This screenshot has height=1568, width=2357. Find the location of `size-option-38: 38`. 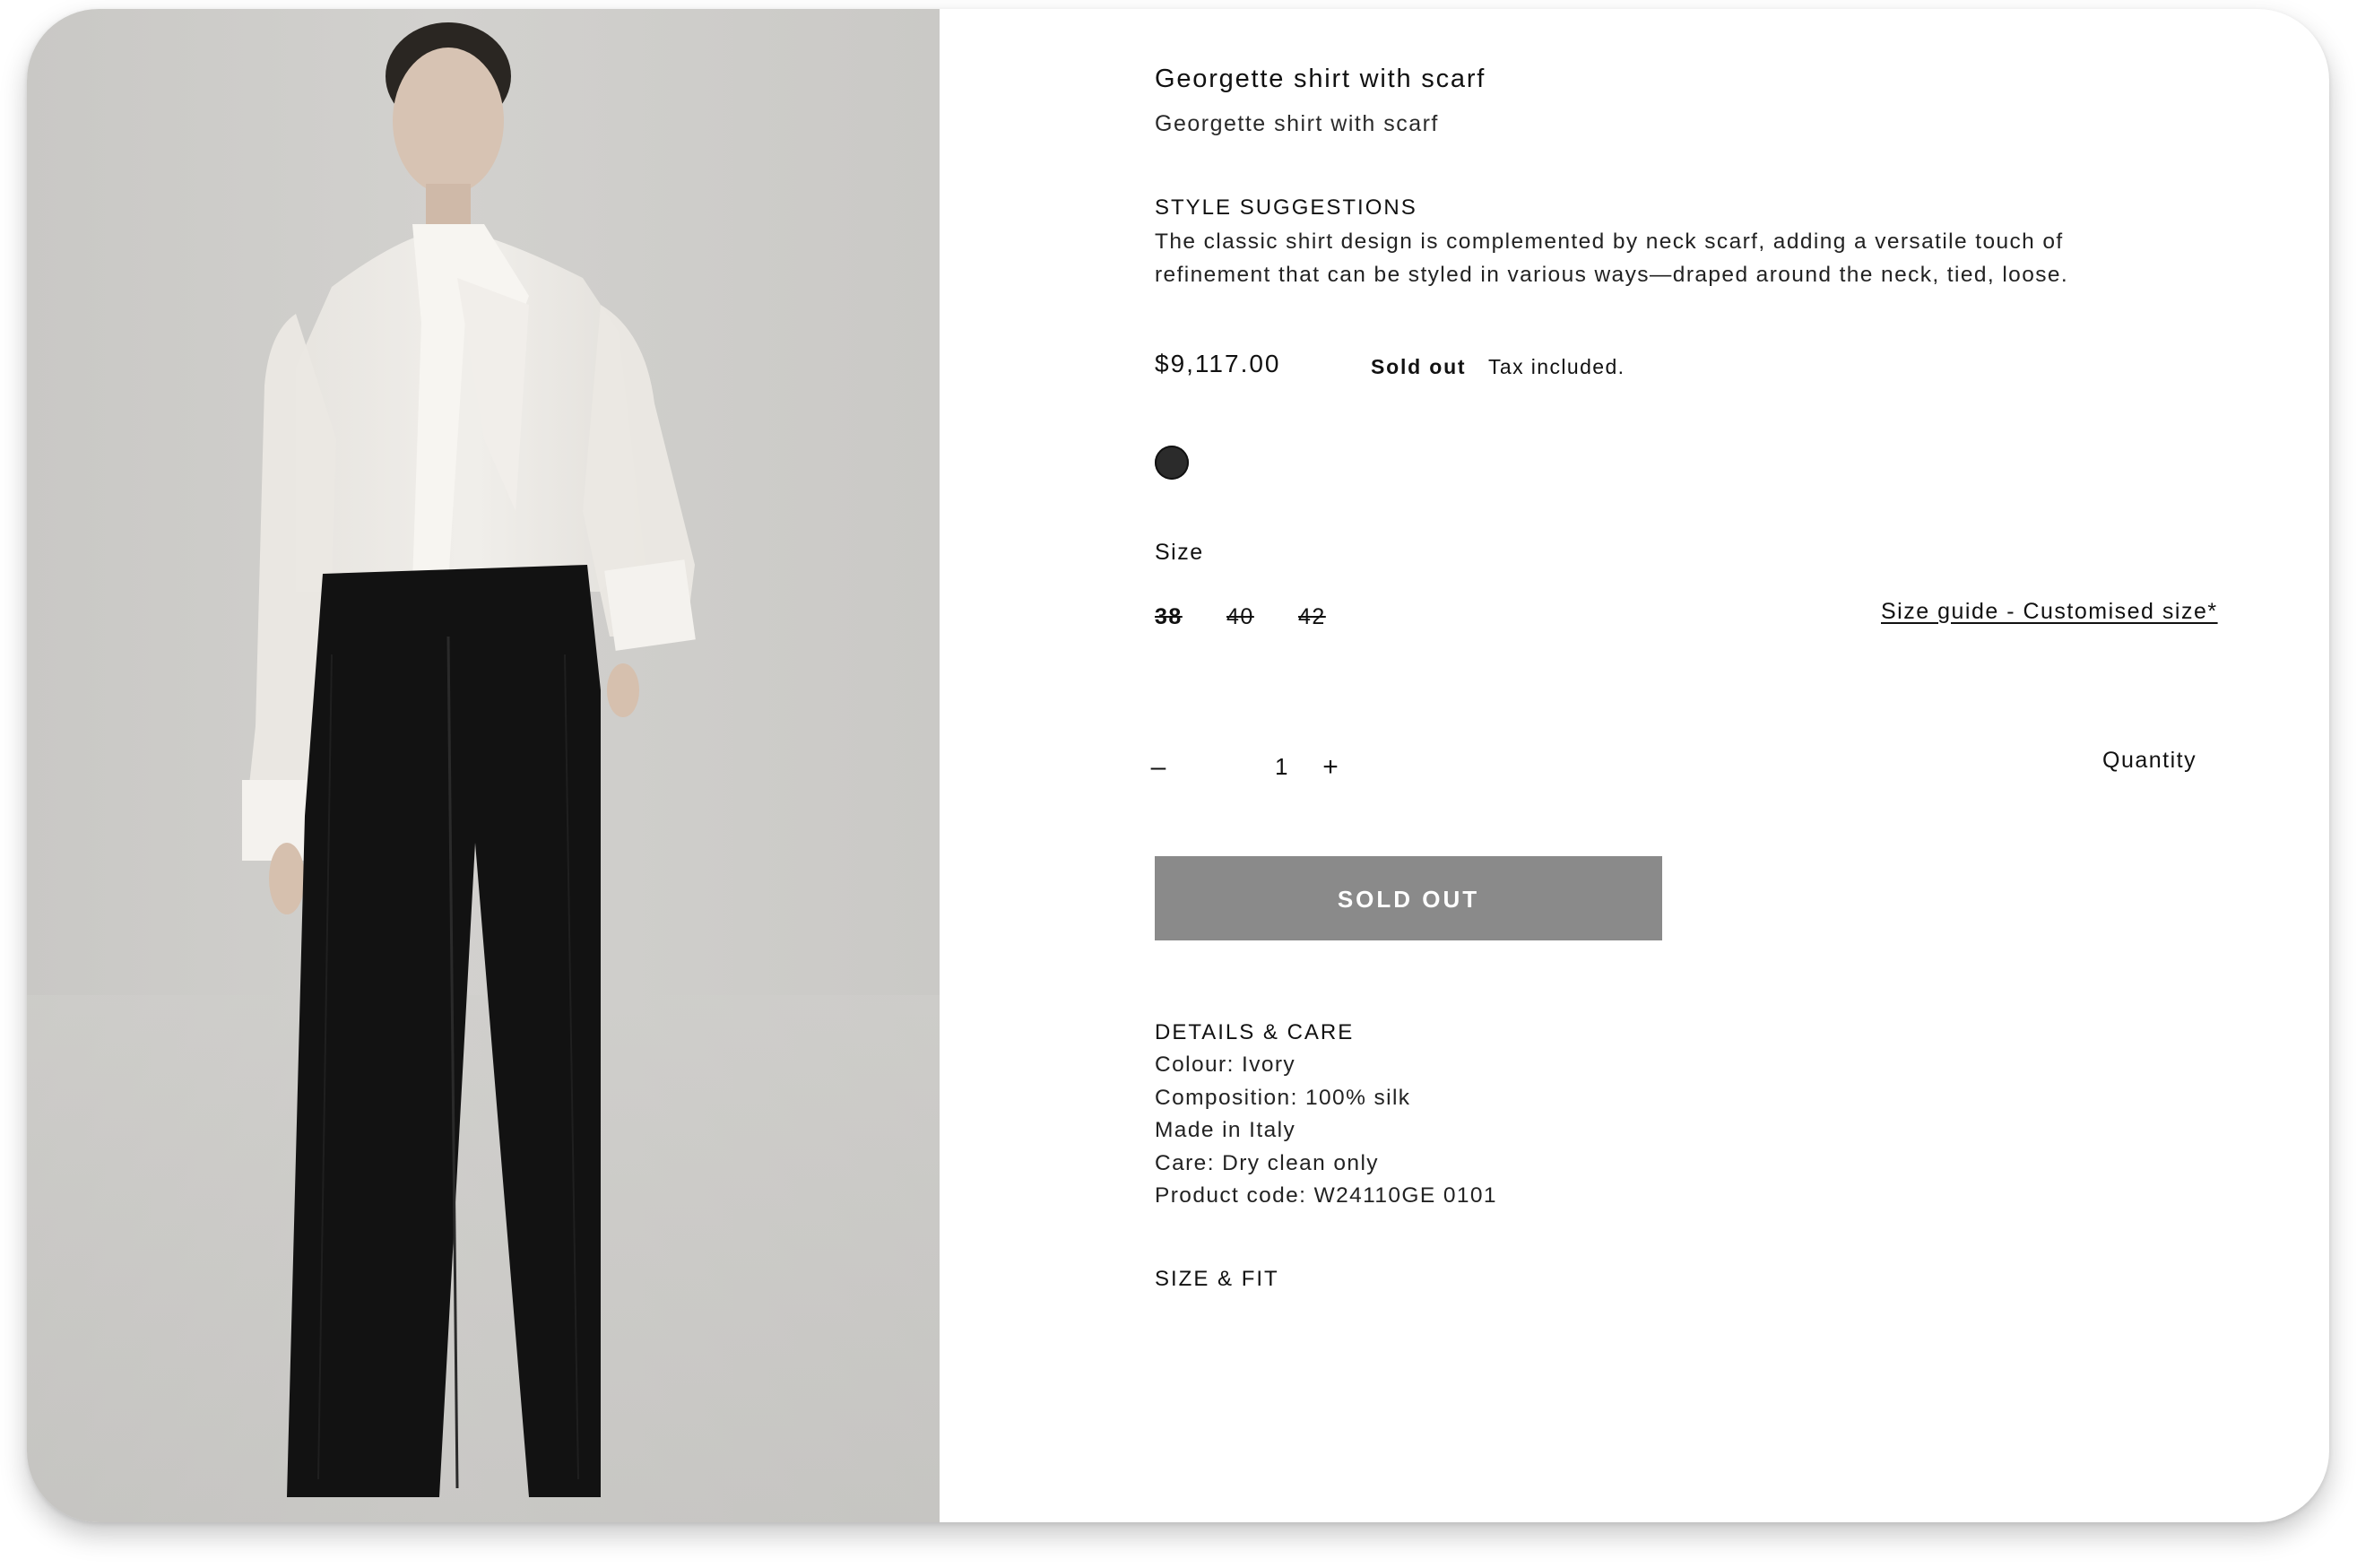

size-option-38: 38 is located at coordinates (1169, 617).